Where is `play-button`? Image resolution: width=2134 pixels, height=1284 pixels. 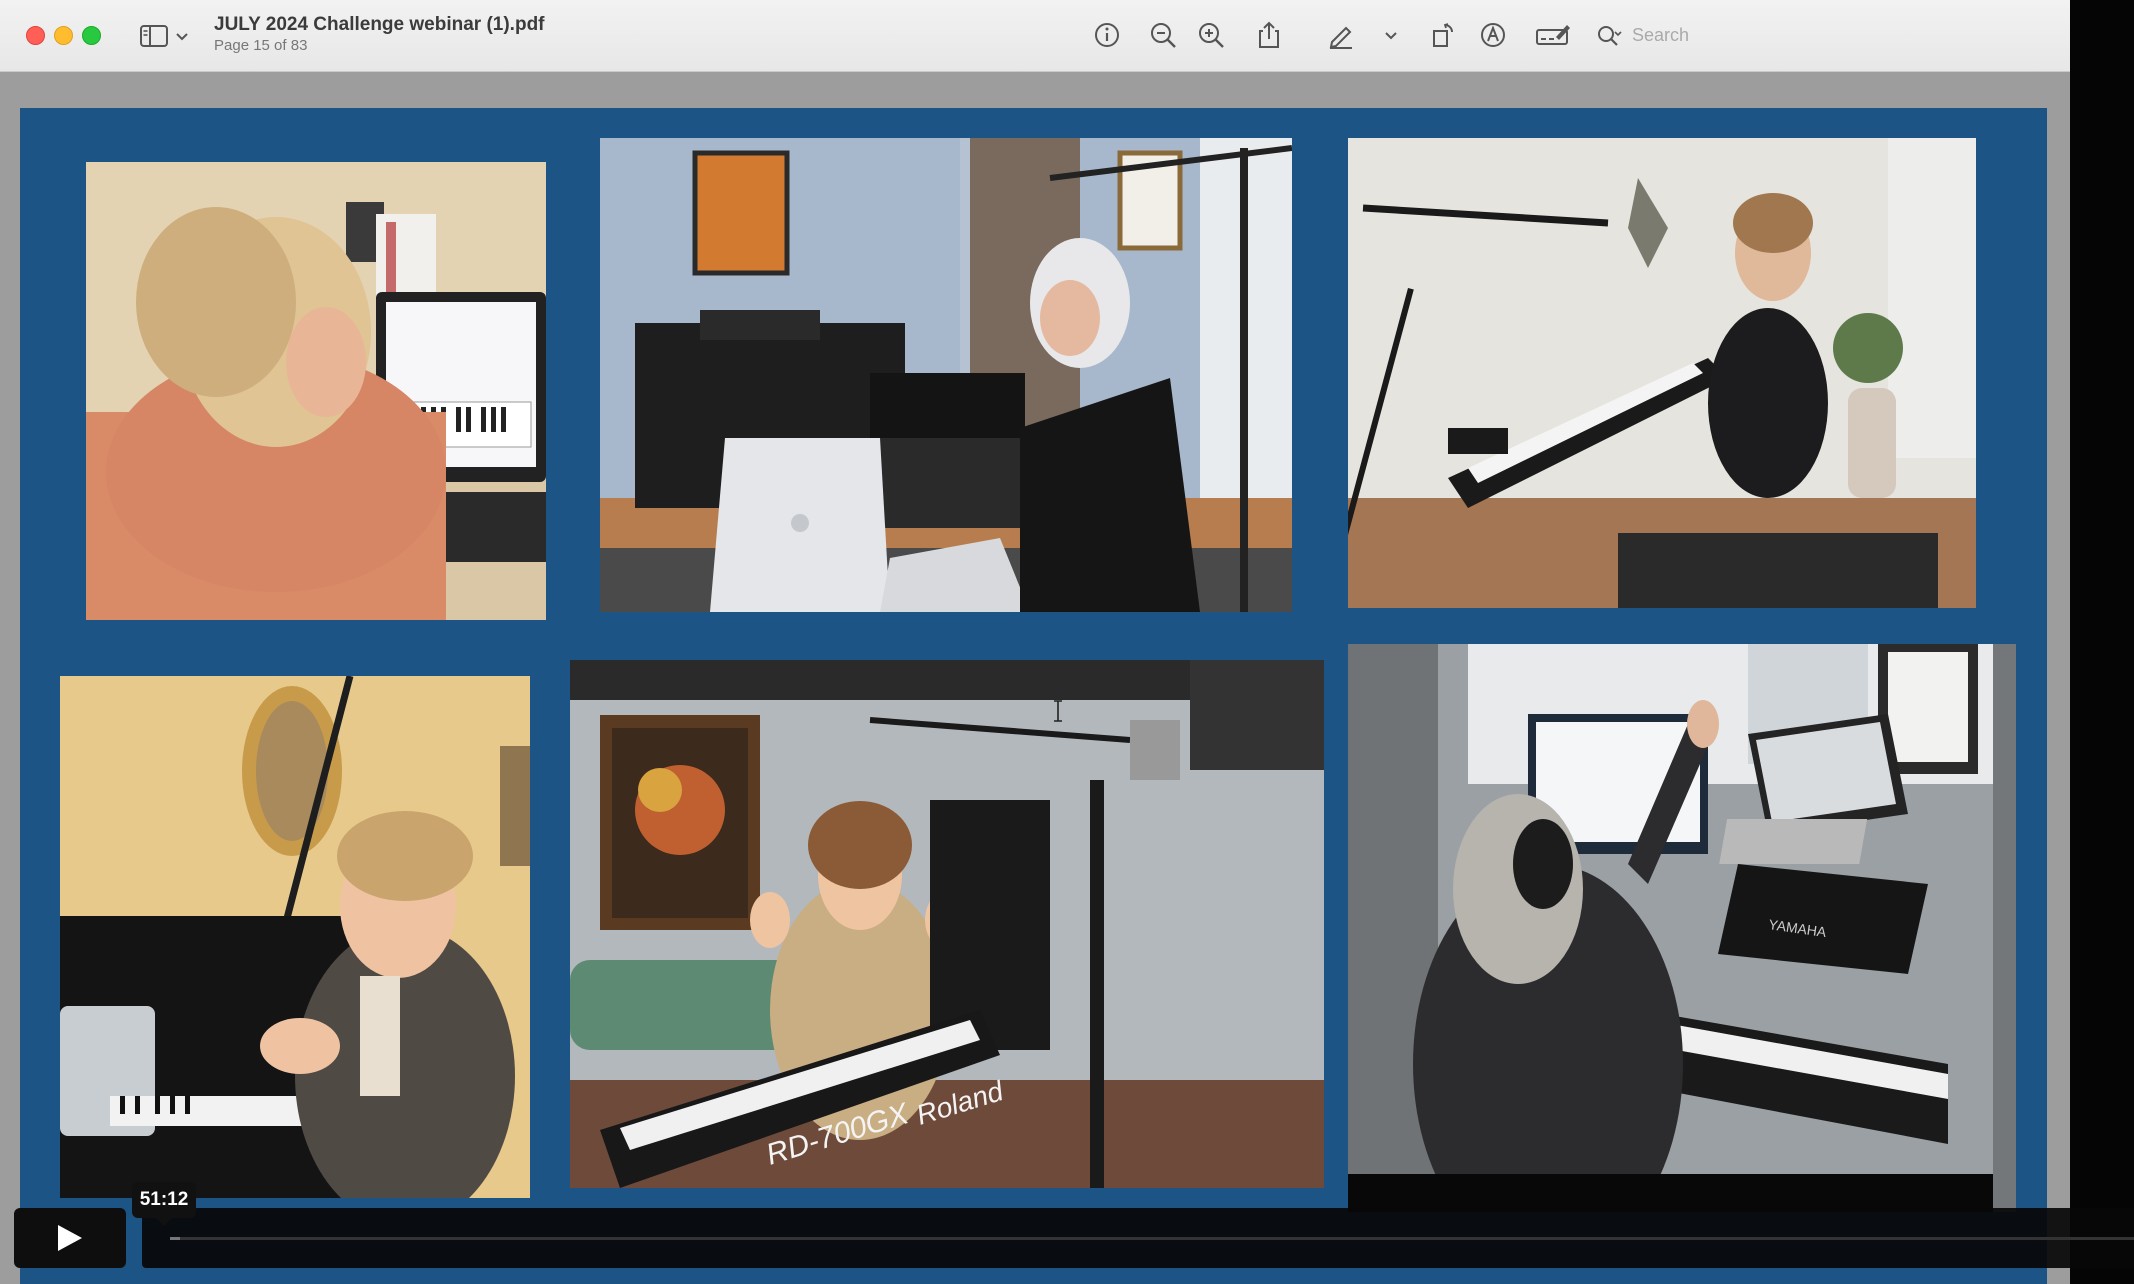 play-button is located at coordinates (70, 1238).